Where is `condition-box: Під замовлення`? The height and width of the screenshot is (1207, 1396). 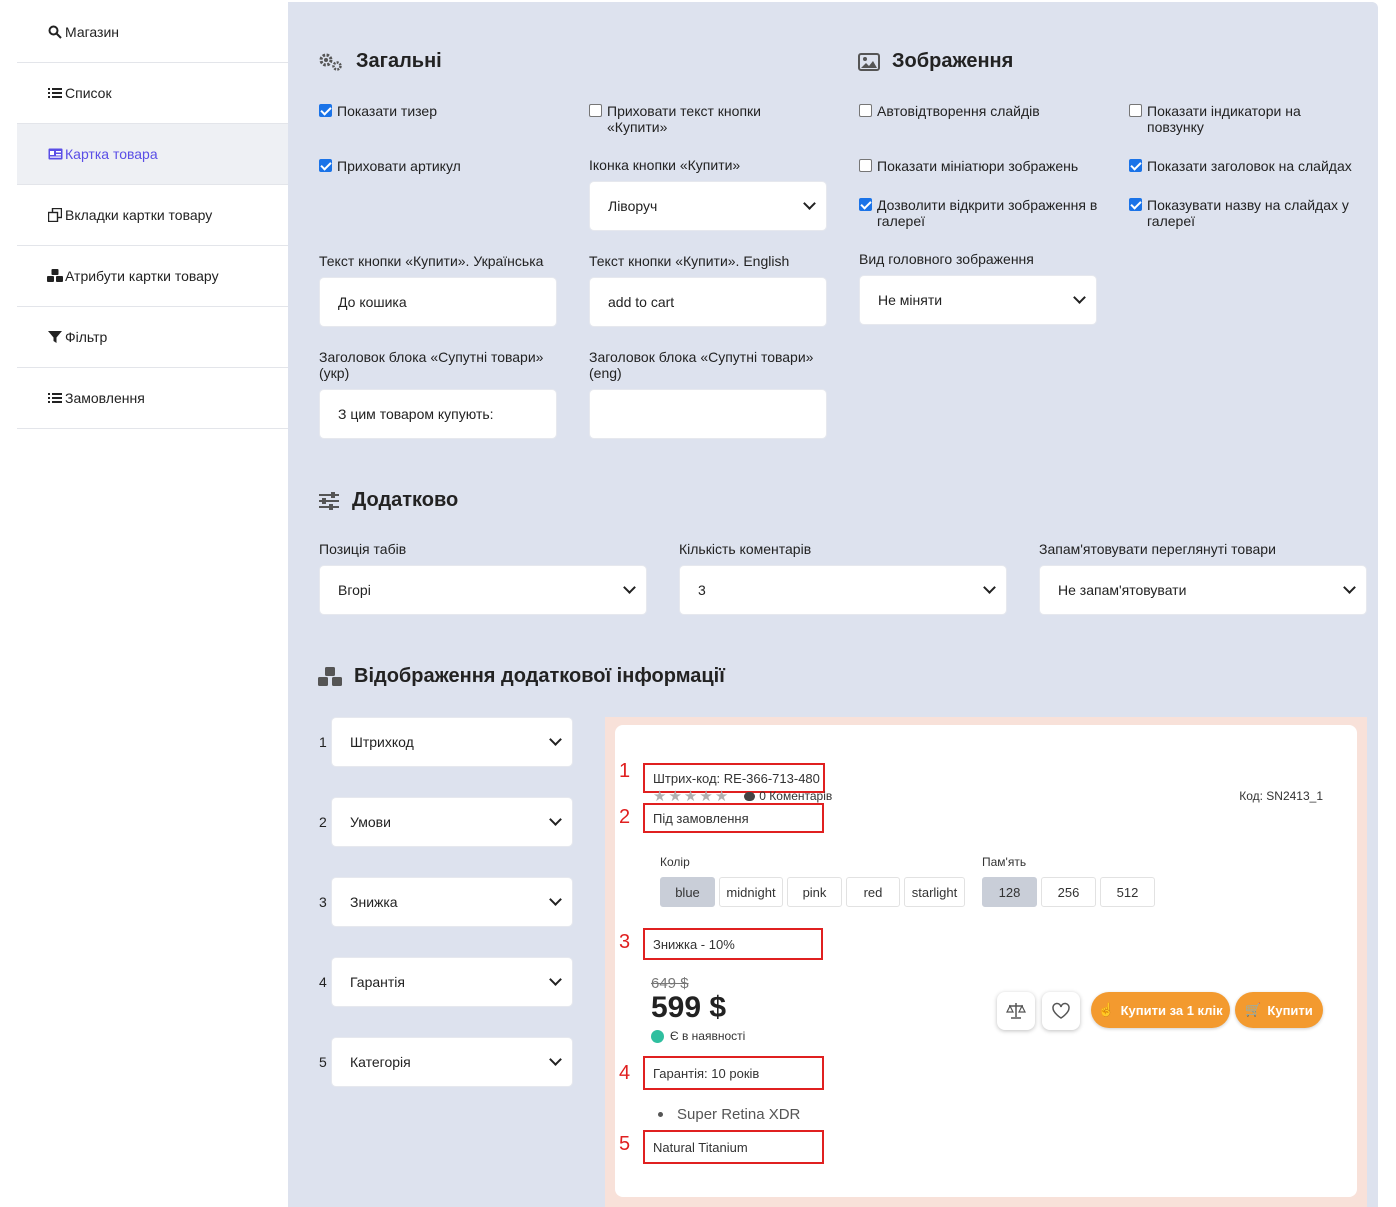 condition-box: Під замовлення is located at coordinates (733, 818).